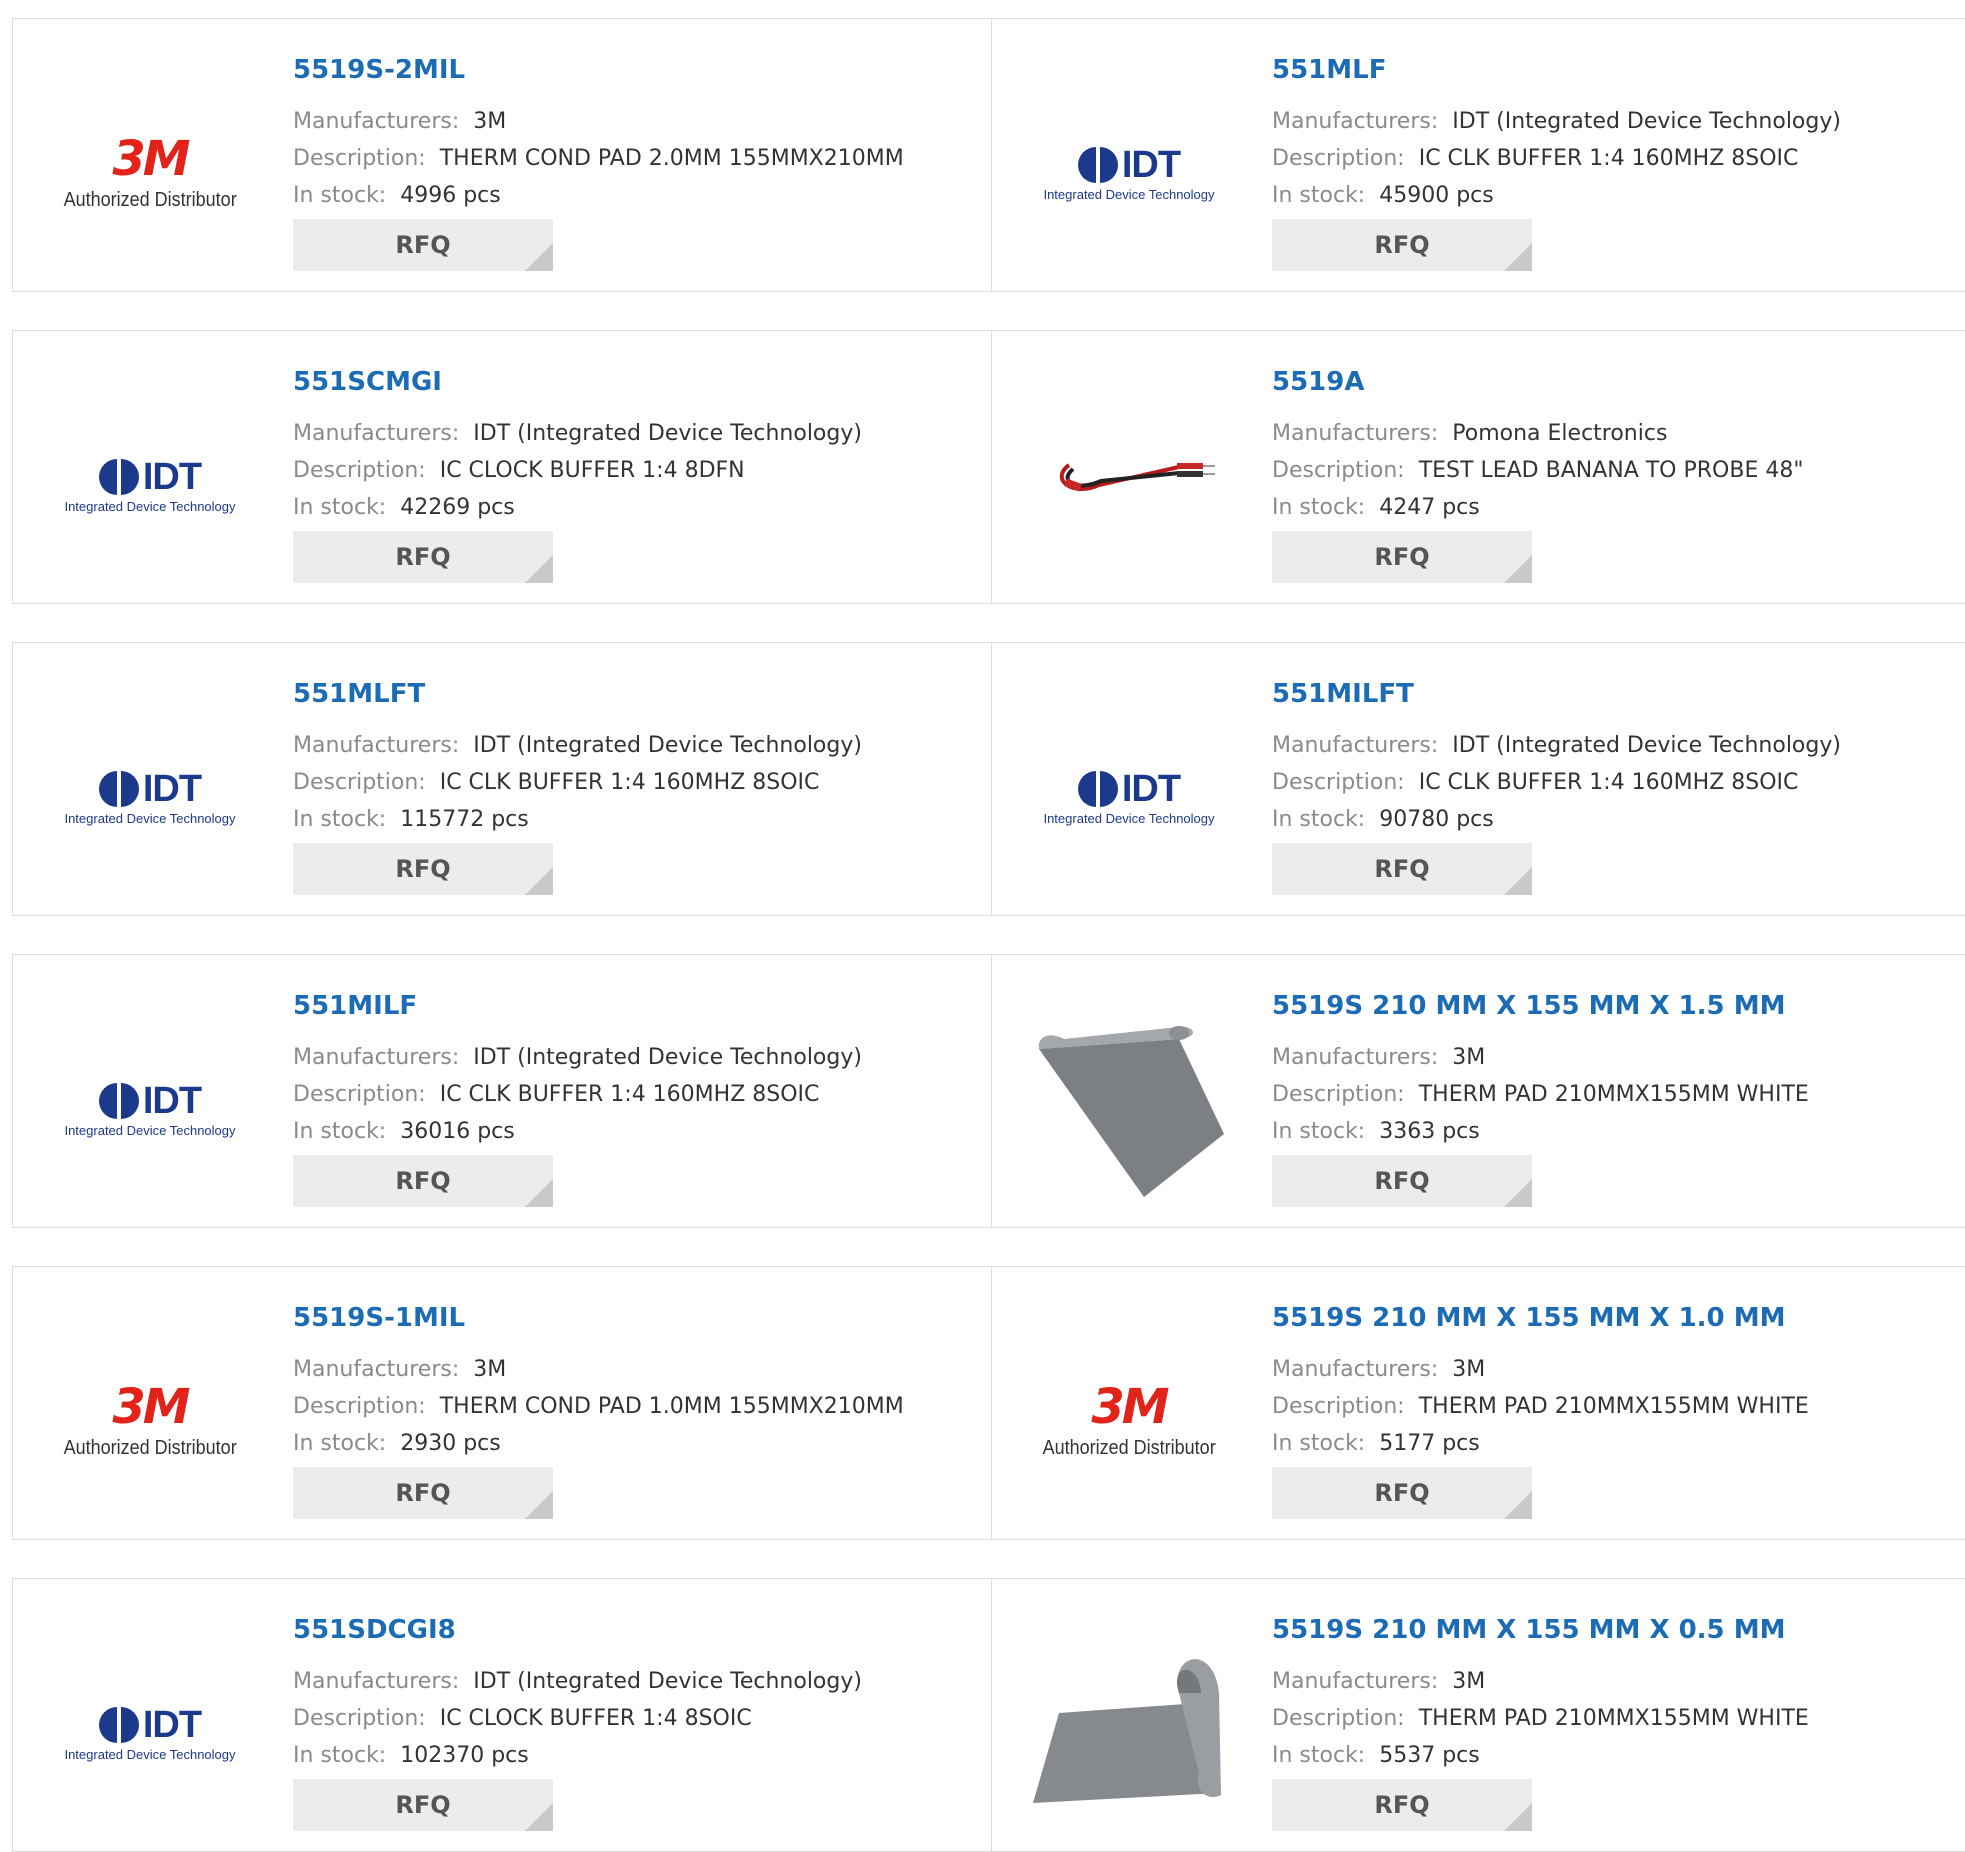 The height and width of the screenshot is (1852, 1965). What do you see at coordinates (577, 1006) in the screenshot?
I see `part-number-link: 551MILF` at bounding box center [577, 1006].